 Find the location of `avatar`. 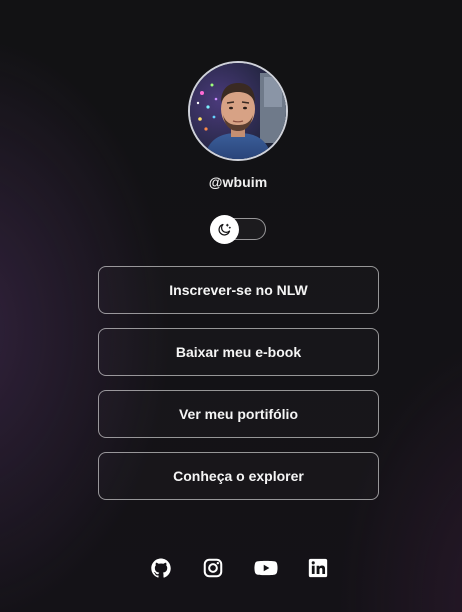

avatar is located at coordinates (238, 111).